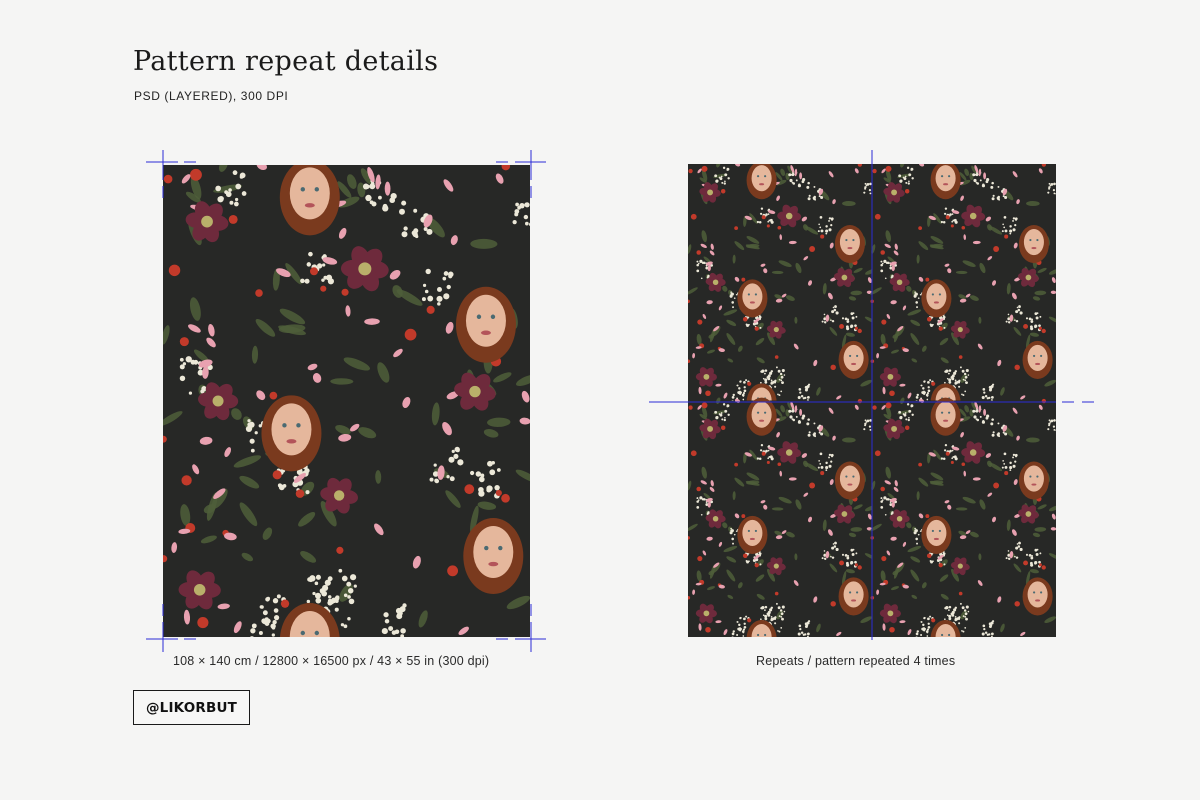 The width and height of the screenshot is (1200, 800). What do you see at coordinates (211, 96) in the screenshot?
I see `file-format-subtitle: PSD (LAYERED), 300 DPI` at bounding box center [211, 96].